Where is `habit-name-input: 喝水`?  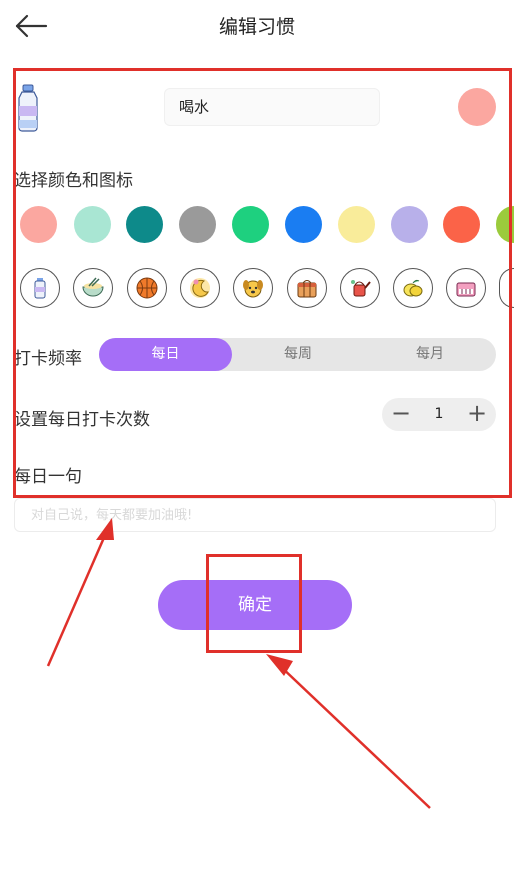
habit-name-input: 喝水 is located at coordinates (272, 107).